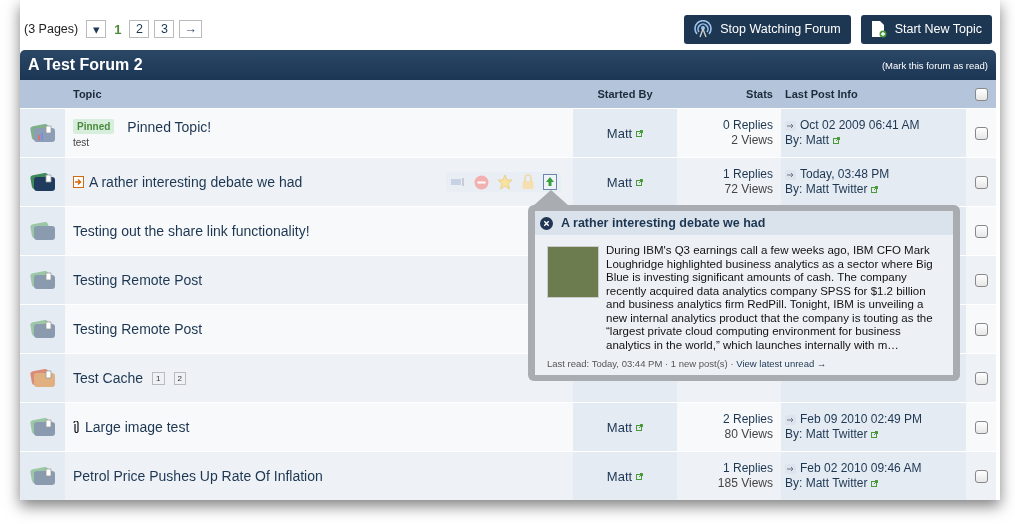 The height and width of the screenshot is (524, 1015). What do you see at coordinates (78, 182) in the screenshot?
I see `new-post-icon` at bounding box center [78, 182].